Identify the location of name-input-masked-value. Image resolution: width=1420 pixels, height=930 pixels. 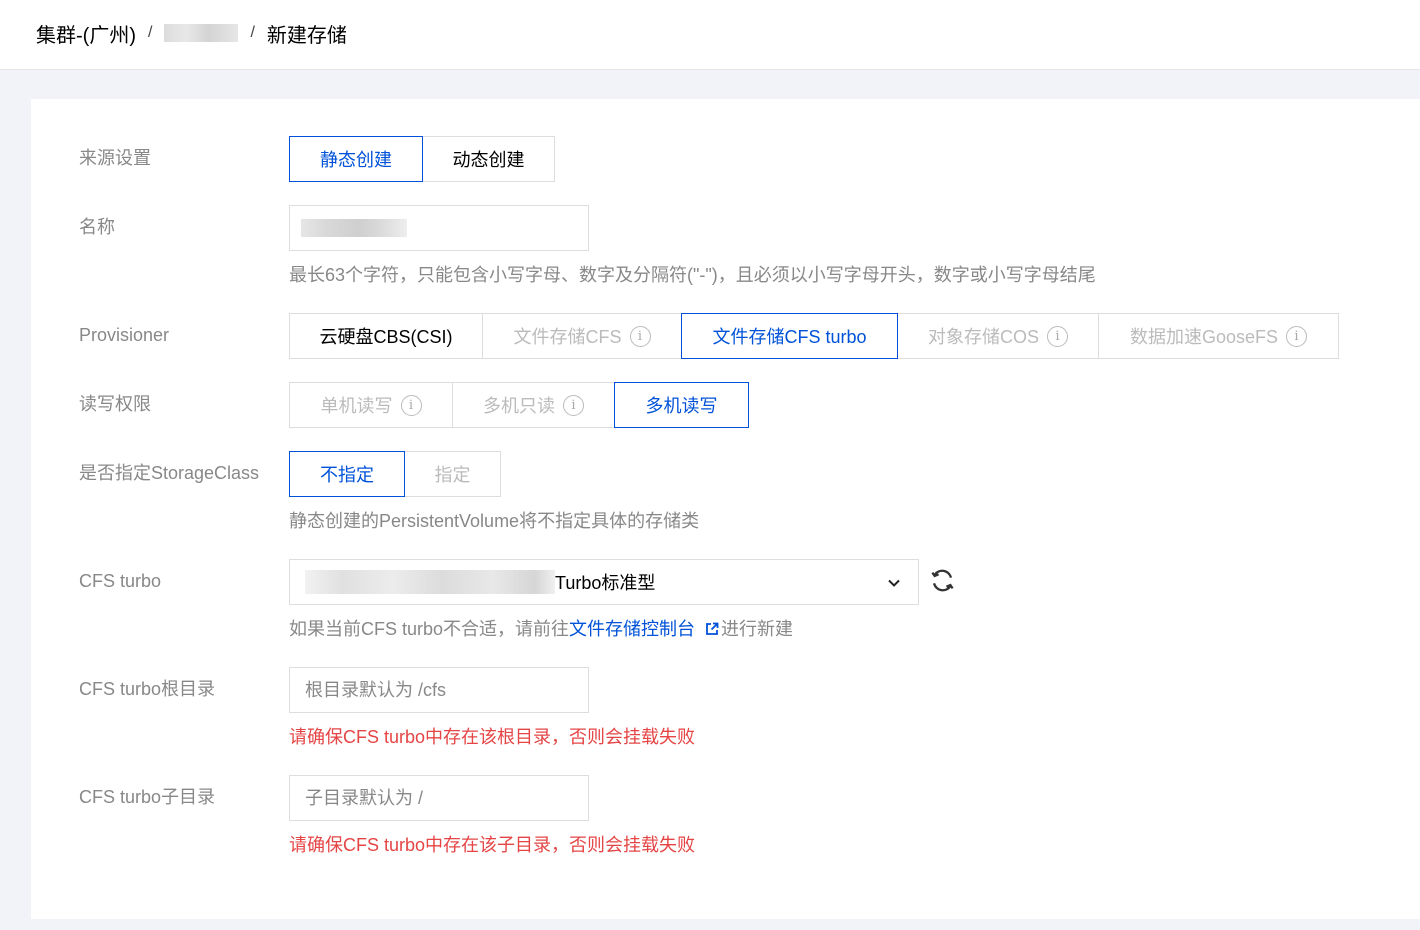
(354, 228).